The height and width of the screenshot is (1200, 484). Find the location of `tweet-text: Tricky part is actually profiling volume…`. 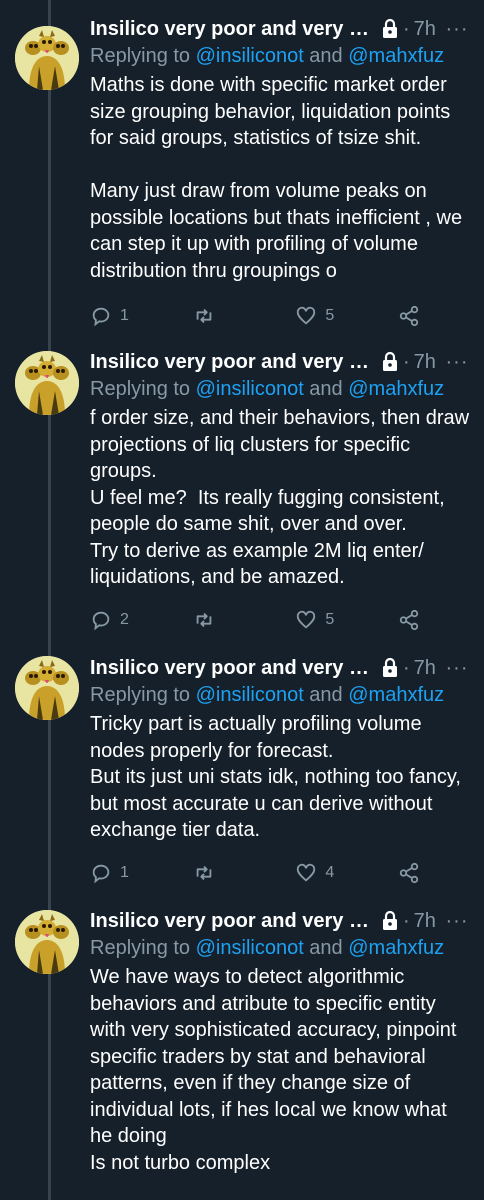

tweet-text: Tricky part is actually profiling volume… is located at coordinates (275, 777).